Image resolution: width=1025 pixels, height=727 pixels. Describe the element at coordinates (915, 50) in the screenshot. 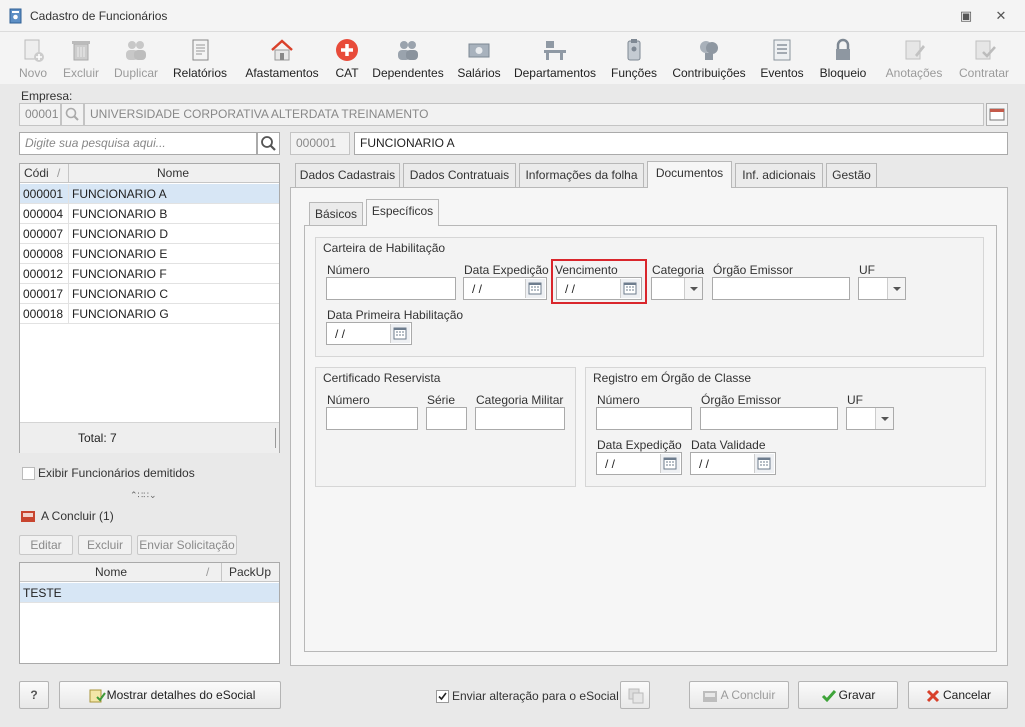

I see `note-icon` at that location.